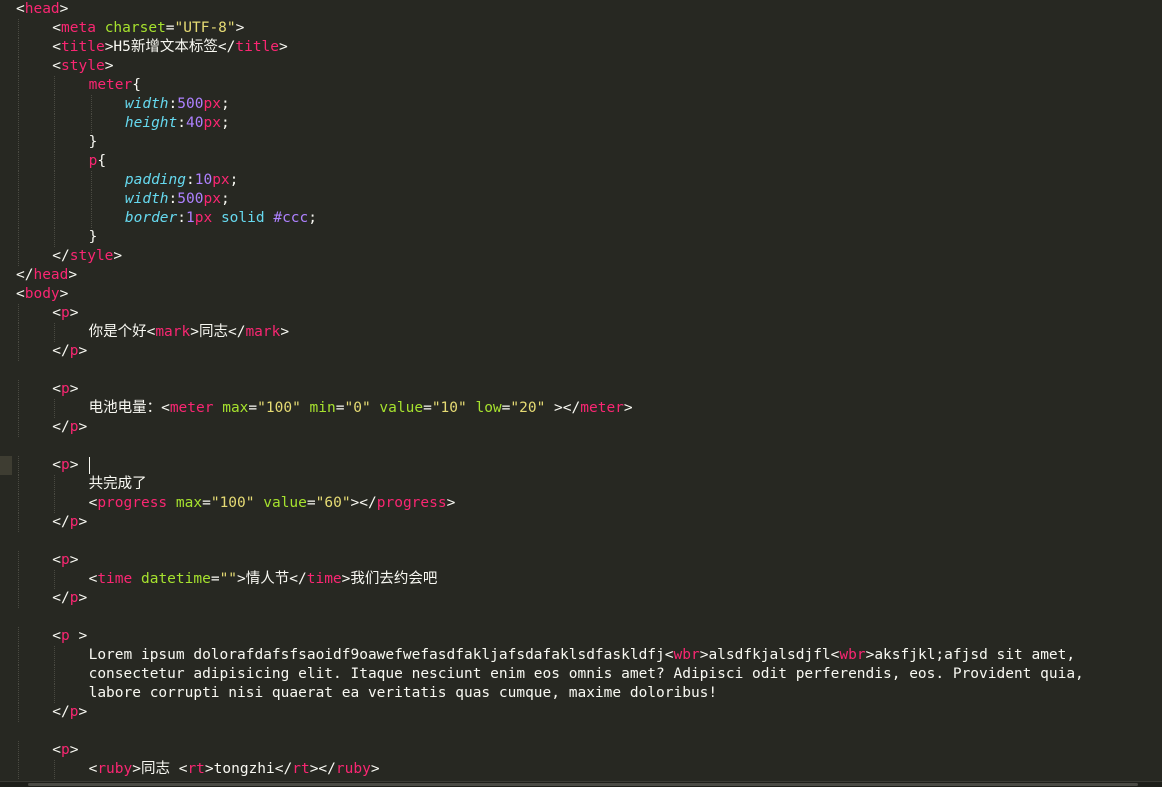 This screenshot has width=1162, height=787. What do you see at coordinates (589, 85) in the screenshot?
I see `code-line: meter{` at bounding box center [589, 85].